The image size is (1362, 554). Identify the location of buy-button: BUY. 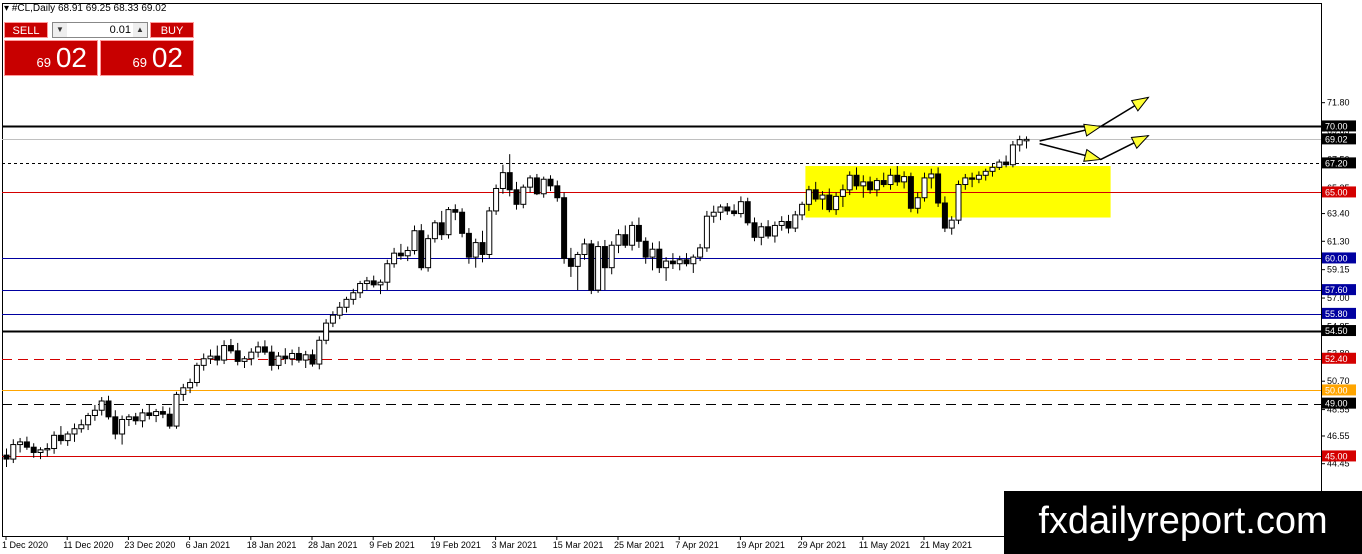
(172, 30).